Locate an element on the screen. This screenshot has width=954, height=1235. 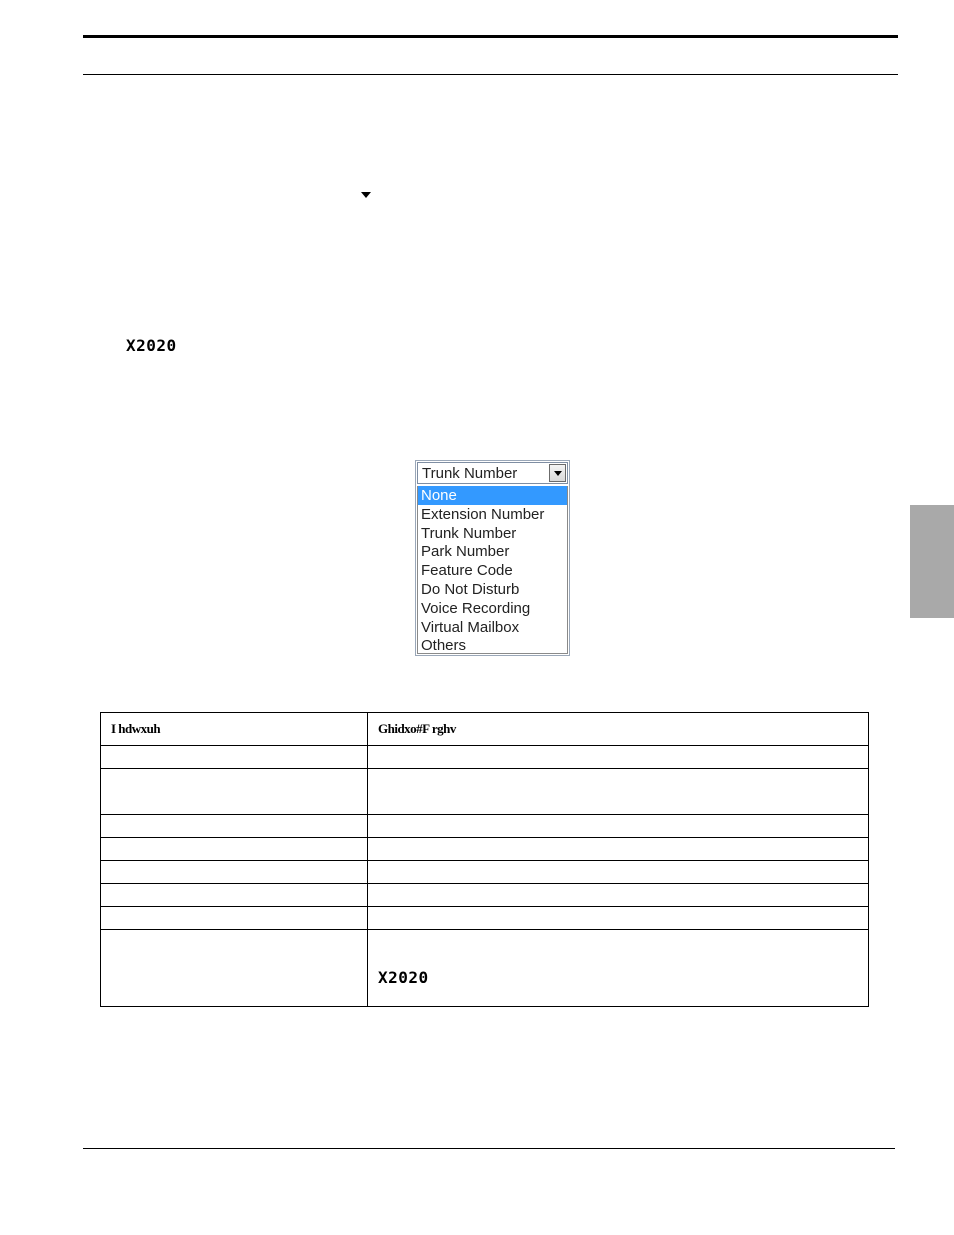
header-rule-thin is located at coordinates (490, 74).